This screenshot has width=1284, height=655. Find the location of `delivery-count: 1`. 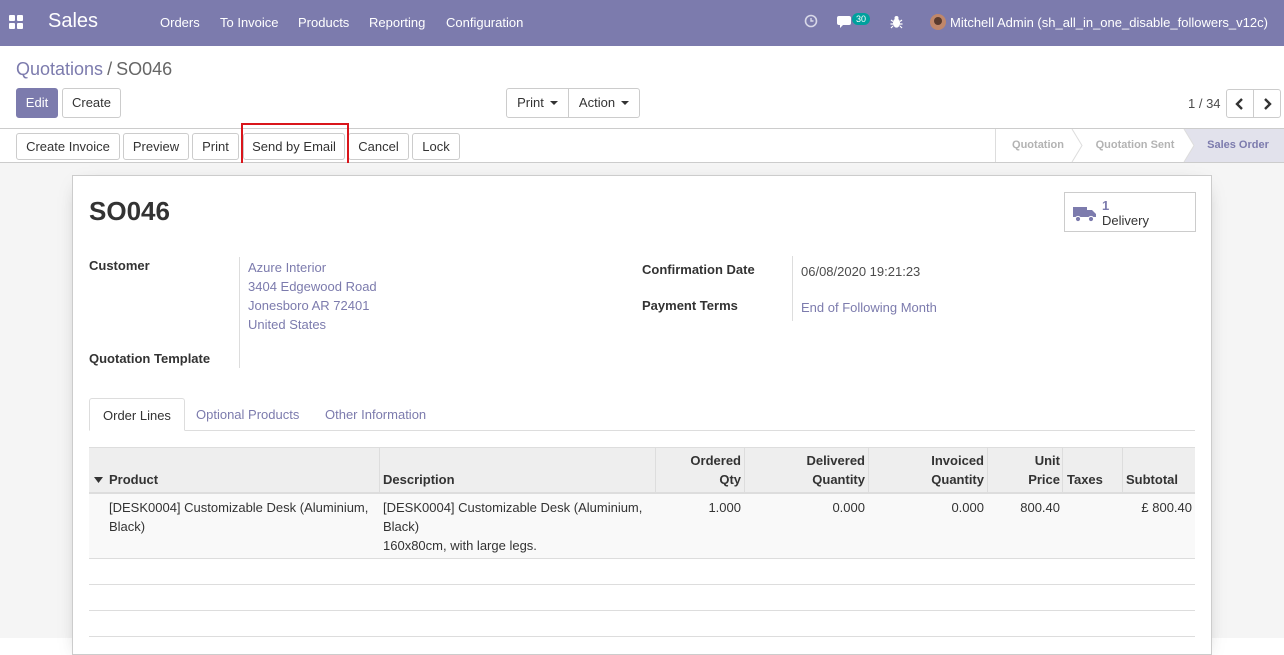

delivery-count: 1 is located at coordinates (1106, 205).